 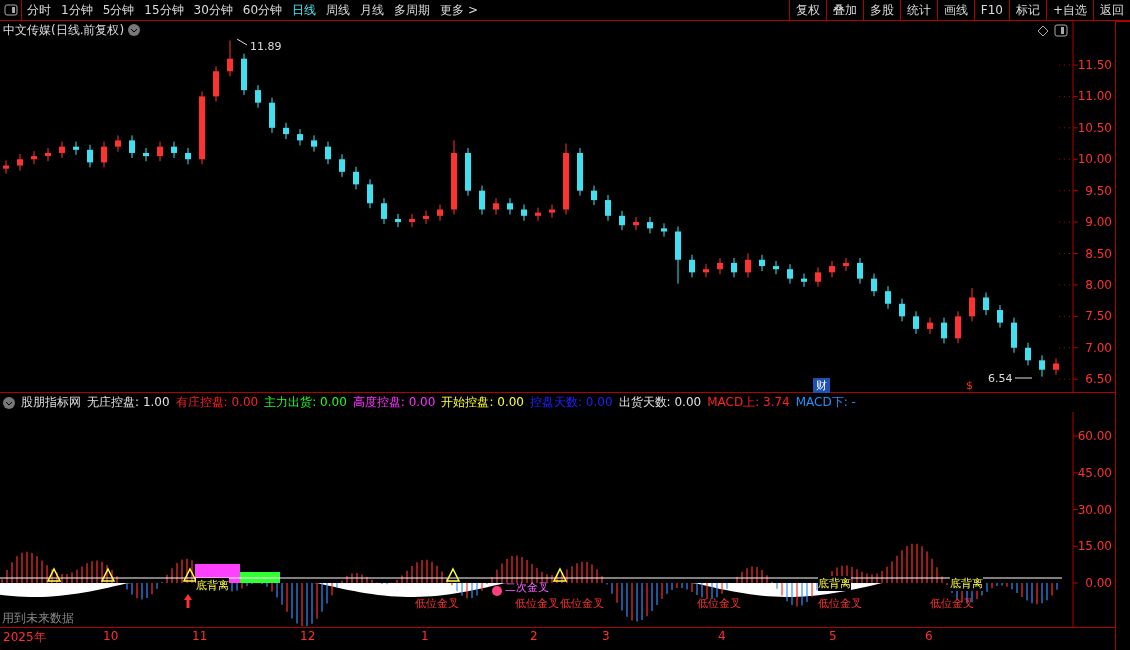 I want to click on indicator-value: 出货天数: 0.00, so click(x=660, y=402).